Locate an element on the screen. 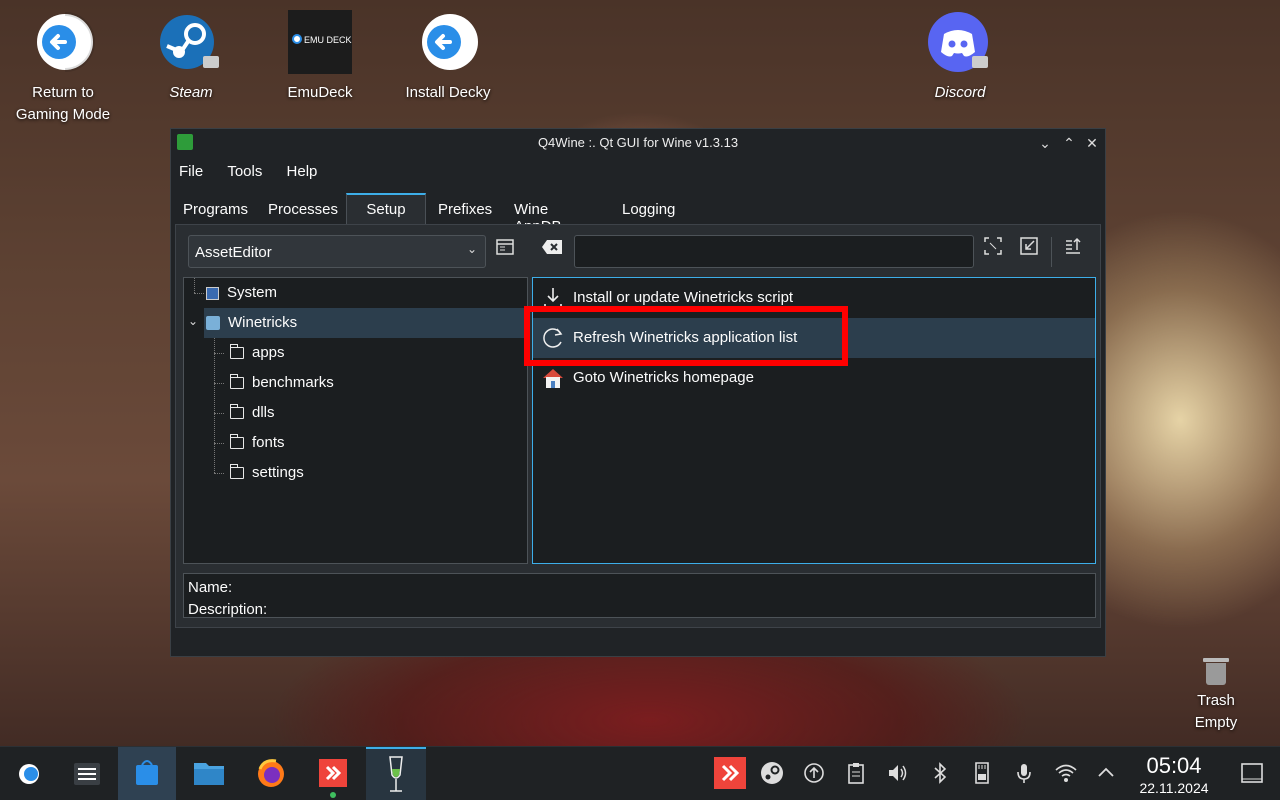  clear-search-icon is located at coordinates (552, 251).